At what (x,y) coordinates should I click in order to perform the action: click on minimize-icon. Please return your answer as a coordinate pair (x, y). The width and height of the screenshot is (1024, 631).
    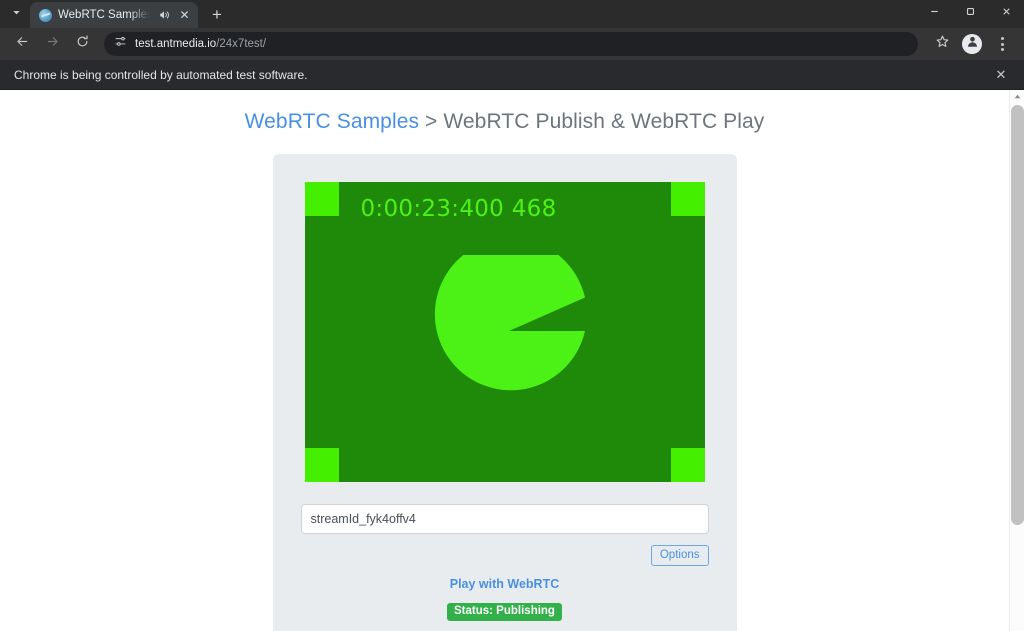
    Looking at the image, I should click on (934, 14).